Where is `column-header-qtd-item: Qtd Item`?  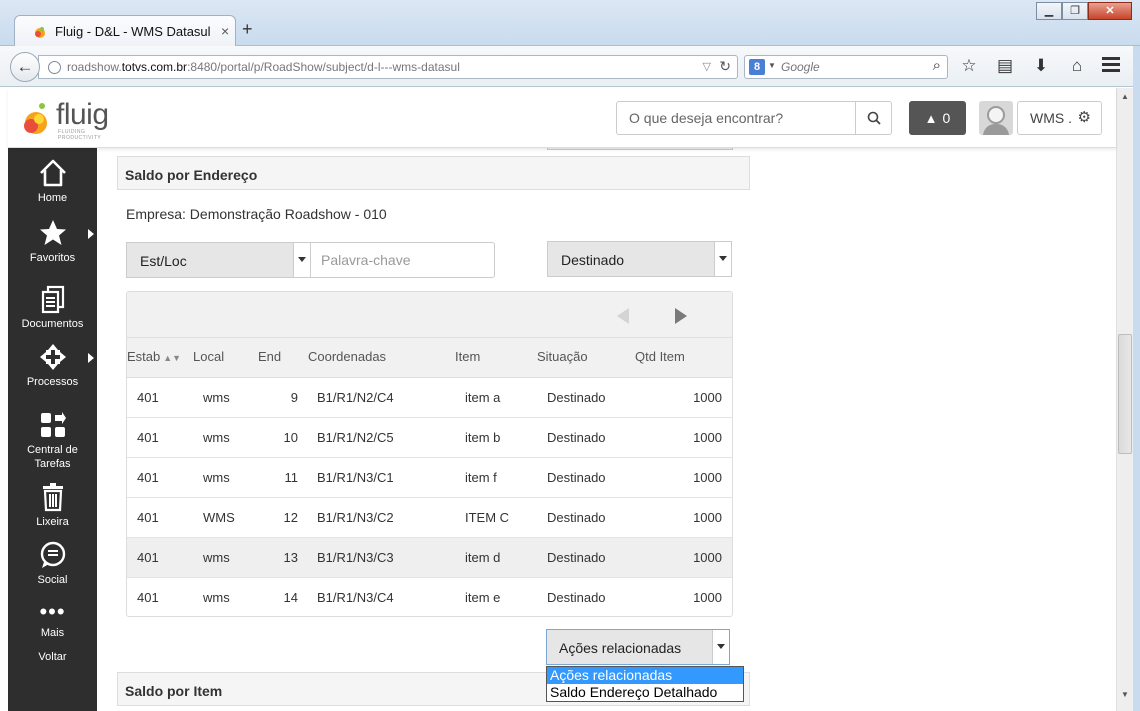
column-header-qtd-item: Qtd Item is located at coordinates (660, 356).